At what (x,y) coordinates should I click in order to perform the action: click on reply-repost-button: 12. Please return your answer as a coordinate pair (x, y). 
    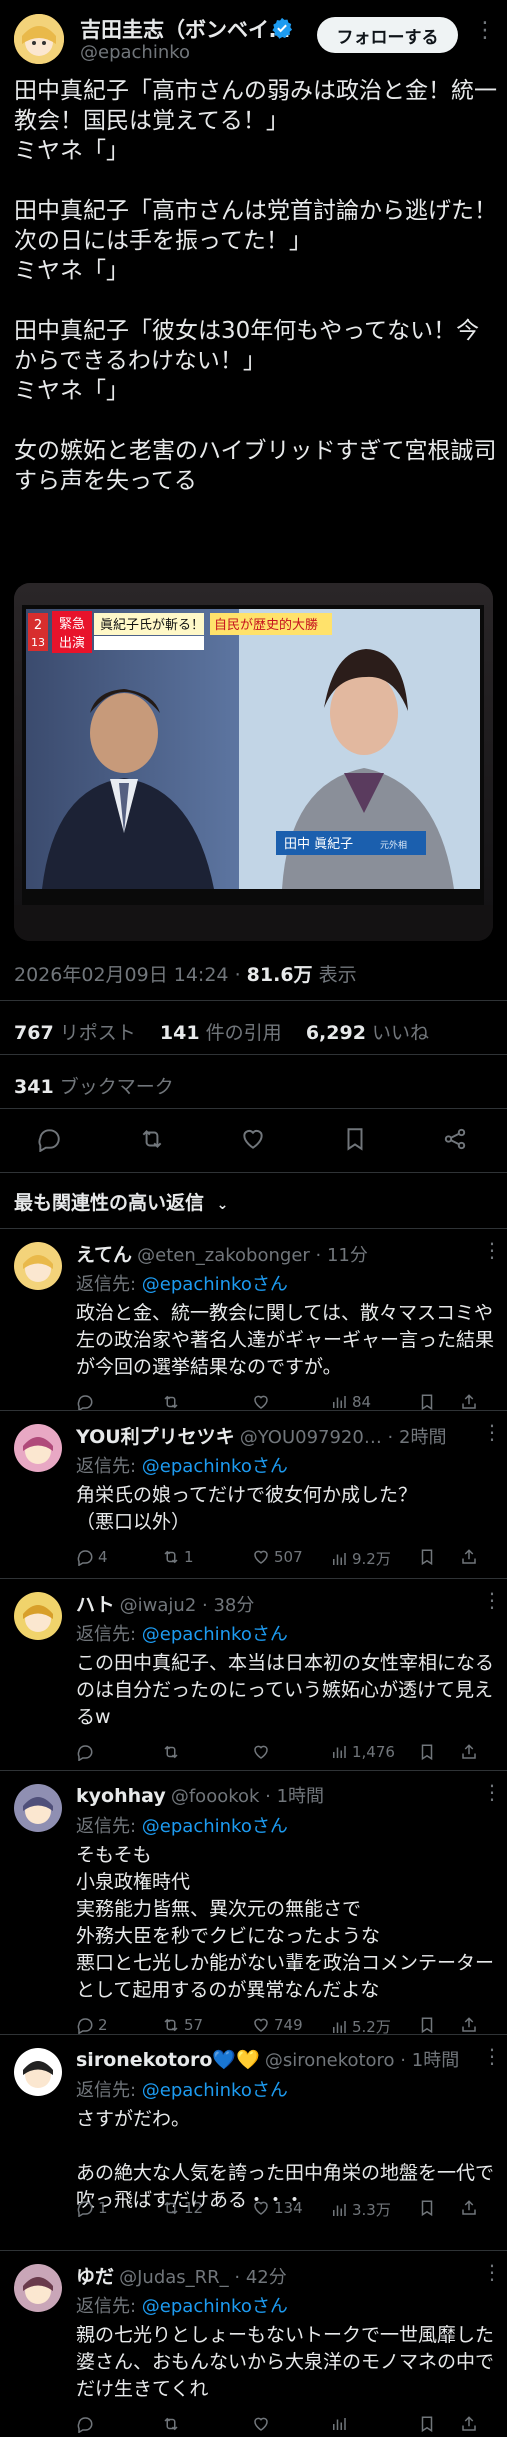
    Looking at the image, I should click on (182, 2208).